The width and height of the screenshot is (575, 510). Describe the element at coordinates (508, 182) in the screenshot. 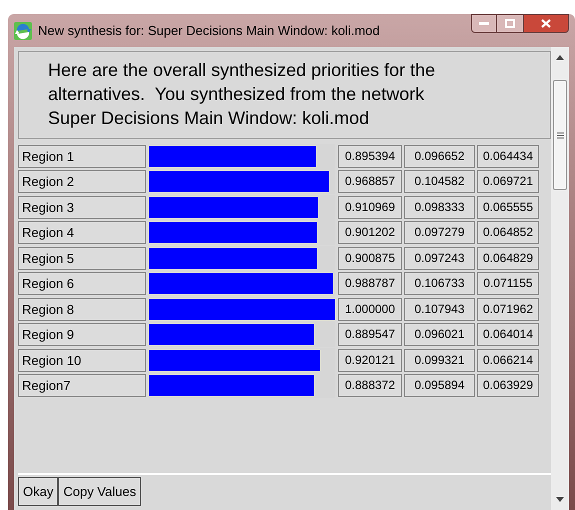

I see `value-cell: 0.069721` at that location.